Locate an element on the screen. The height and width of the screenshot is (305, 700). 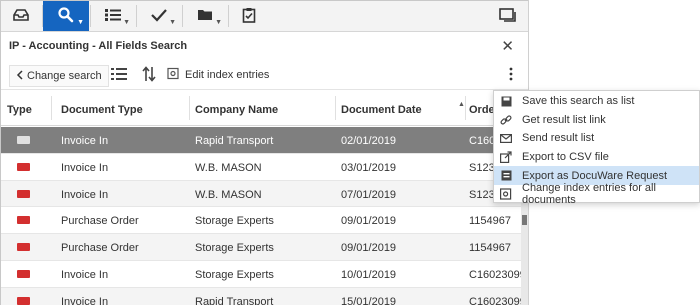
document-date-cell: 15/01/2019 is located at coordinates (369, 300).